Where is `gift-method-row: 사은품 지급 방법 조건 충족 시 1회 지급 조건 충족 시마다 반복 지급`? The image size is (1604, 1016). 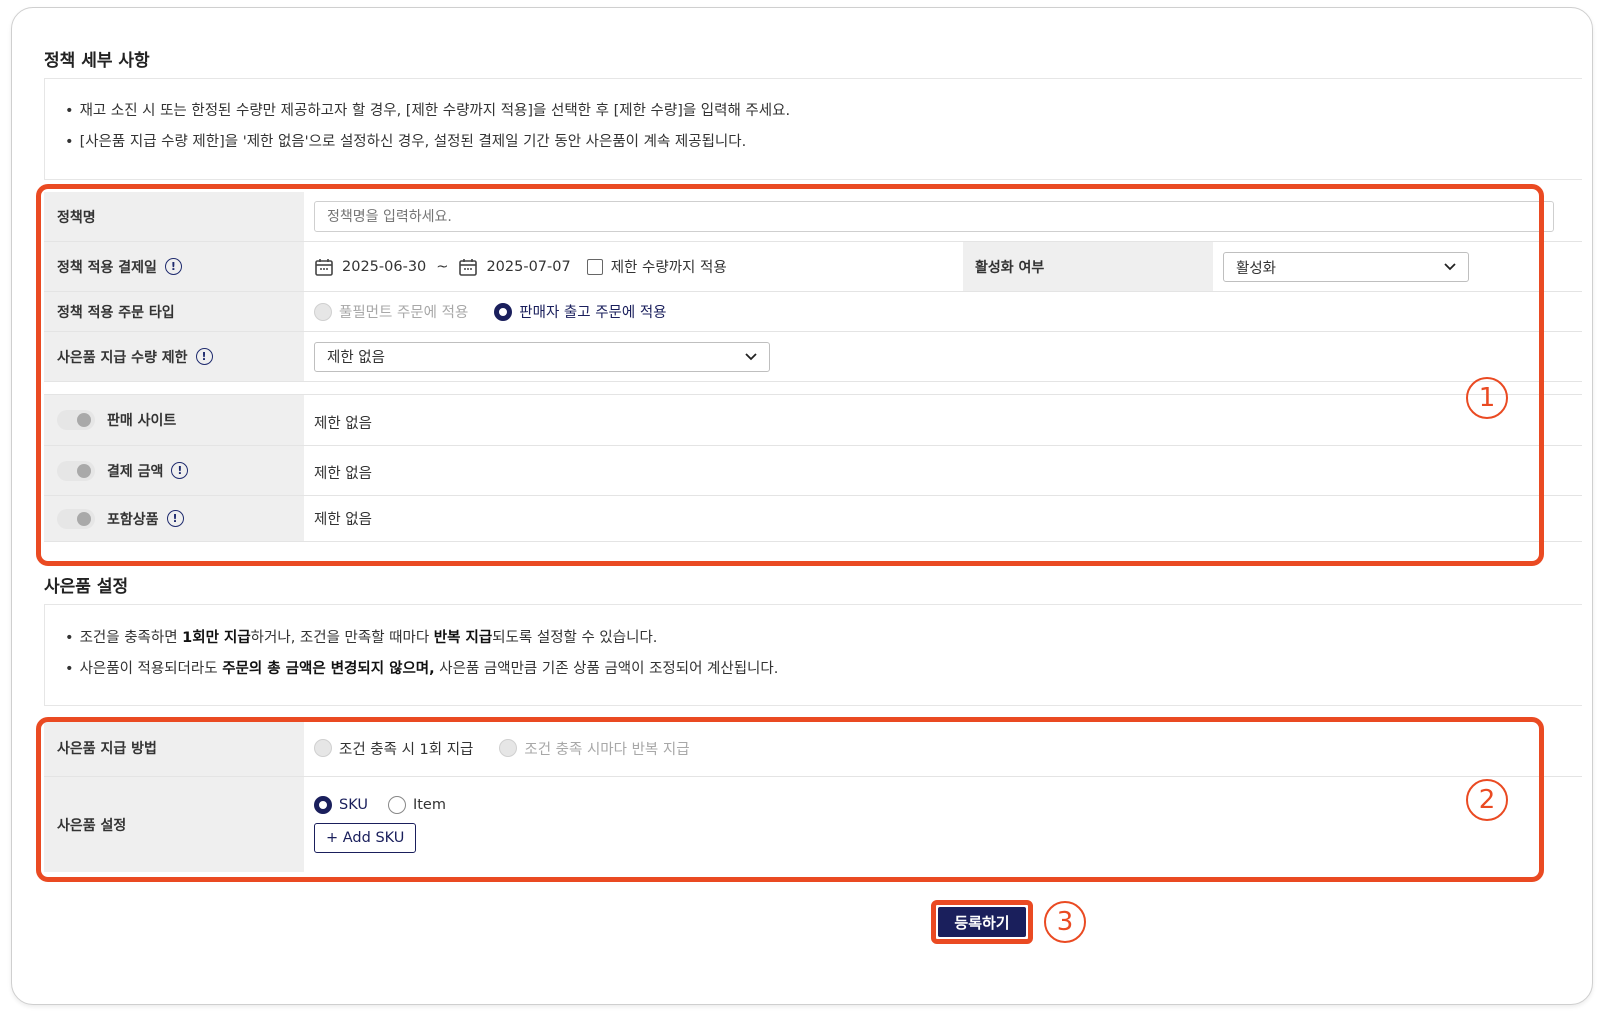
gift-method-row: 사은품 지급 방법 조건 충족 시 1회 지급 조건 충족 시마다 반복 지급 is located at coordinates (813, 748).